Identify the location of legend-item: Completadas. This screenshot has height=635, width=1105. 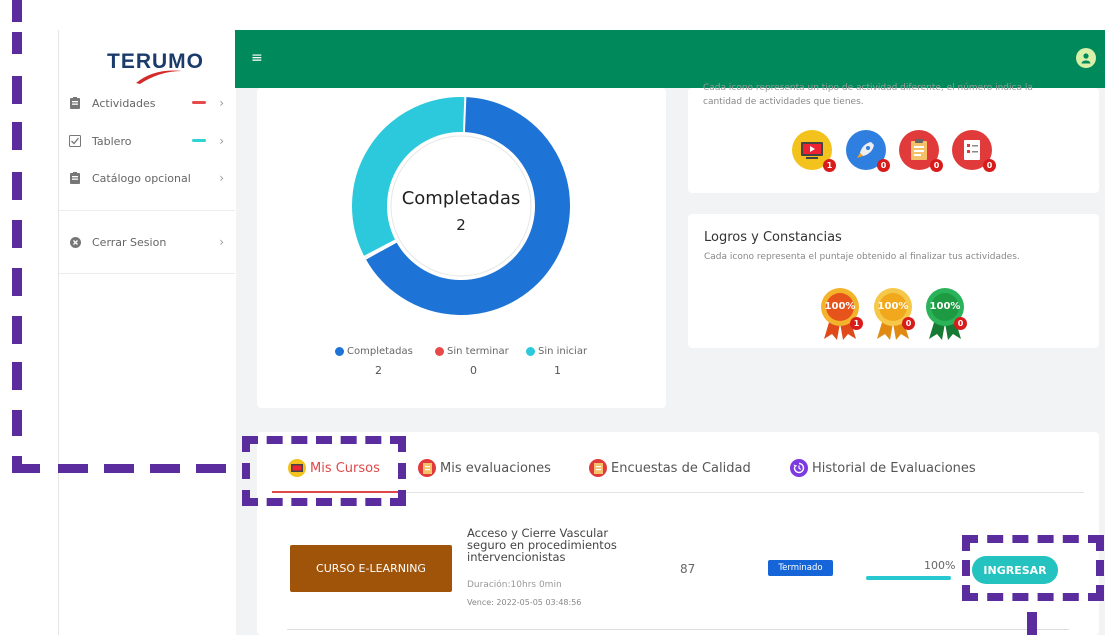
(374, 351).